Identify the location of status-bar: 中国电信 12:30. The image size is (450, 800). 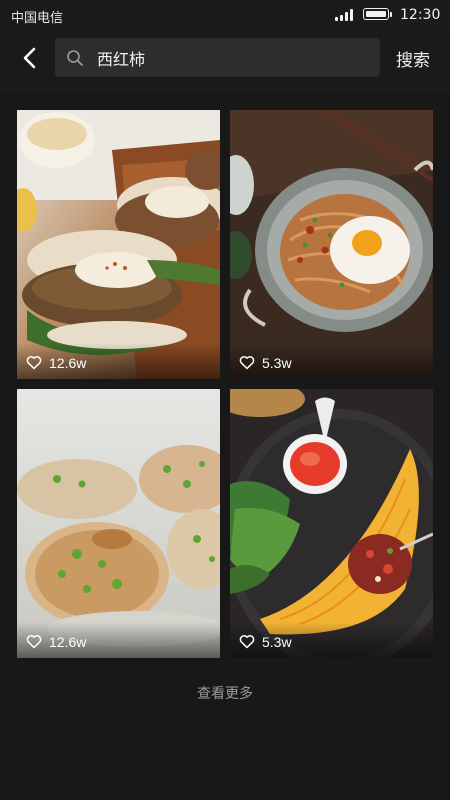
(225, 15).